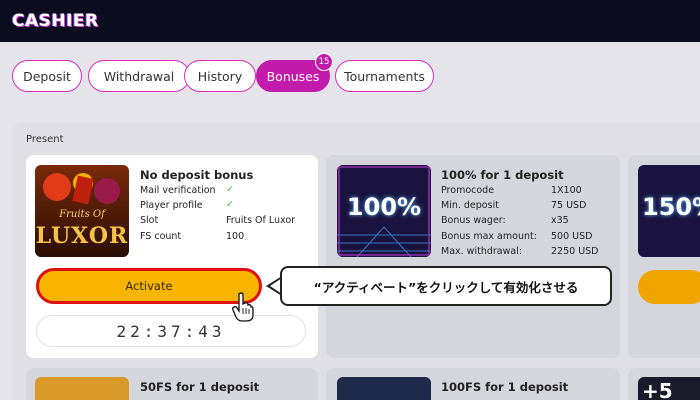  Describe the element at coordinates (243, 309) in the screenshot. I see `hand-cursor-icon` at that location.